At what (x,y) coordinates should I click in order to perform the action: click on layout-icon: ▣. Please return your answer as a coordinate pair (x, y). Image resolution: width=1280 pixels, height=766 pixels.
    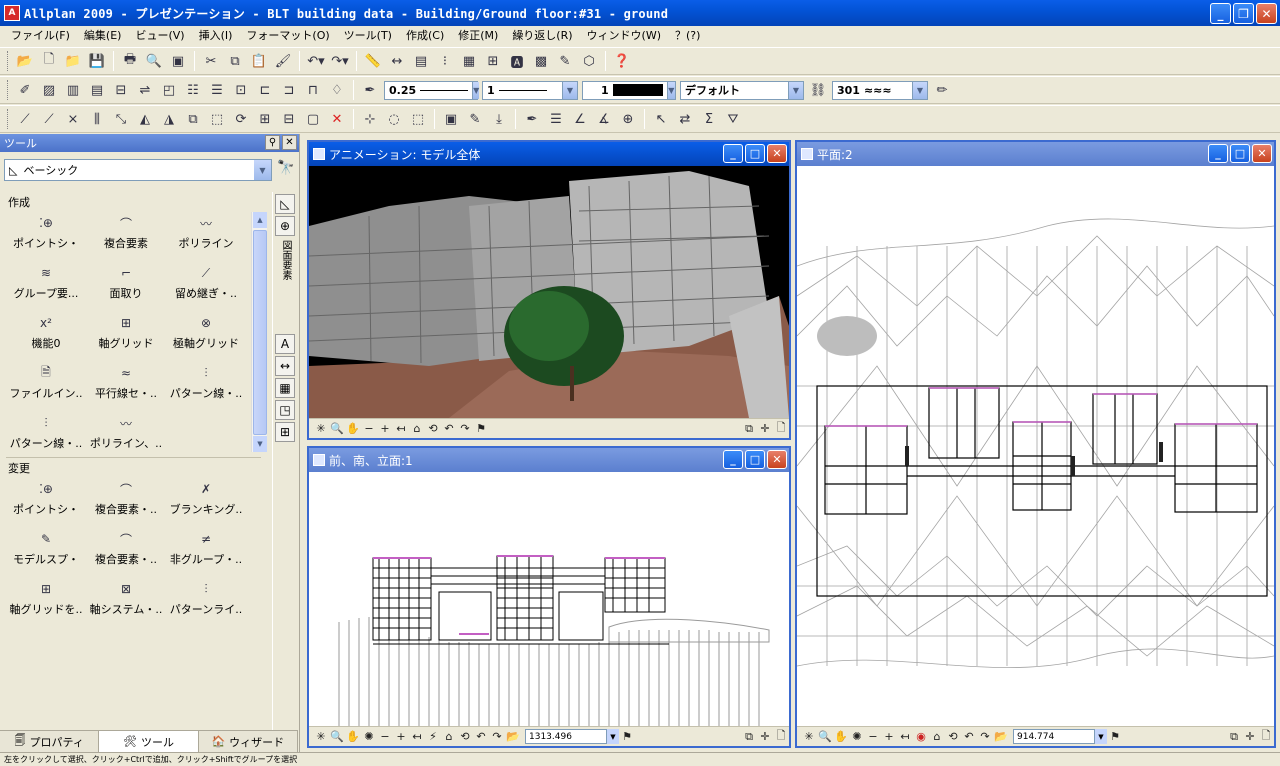
    Looking at the image, I should click on (178, 61).